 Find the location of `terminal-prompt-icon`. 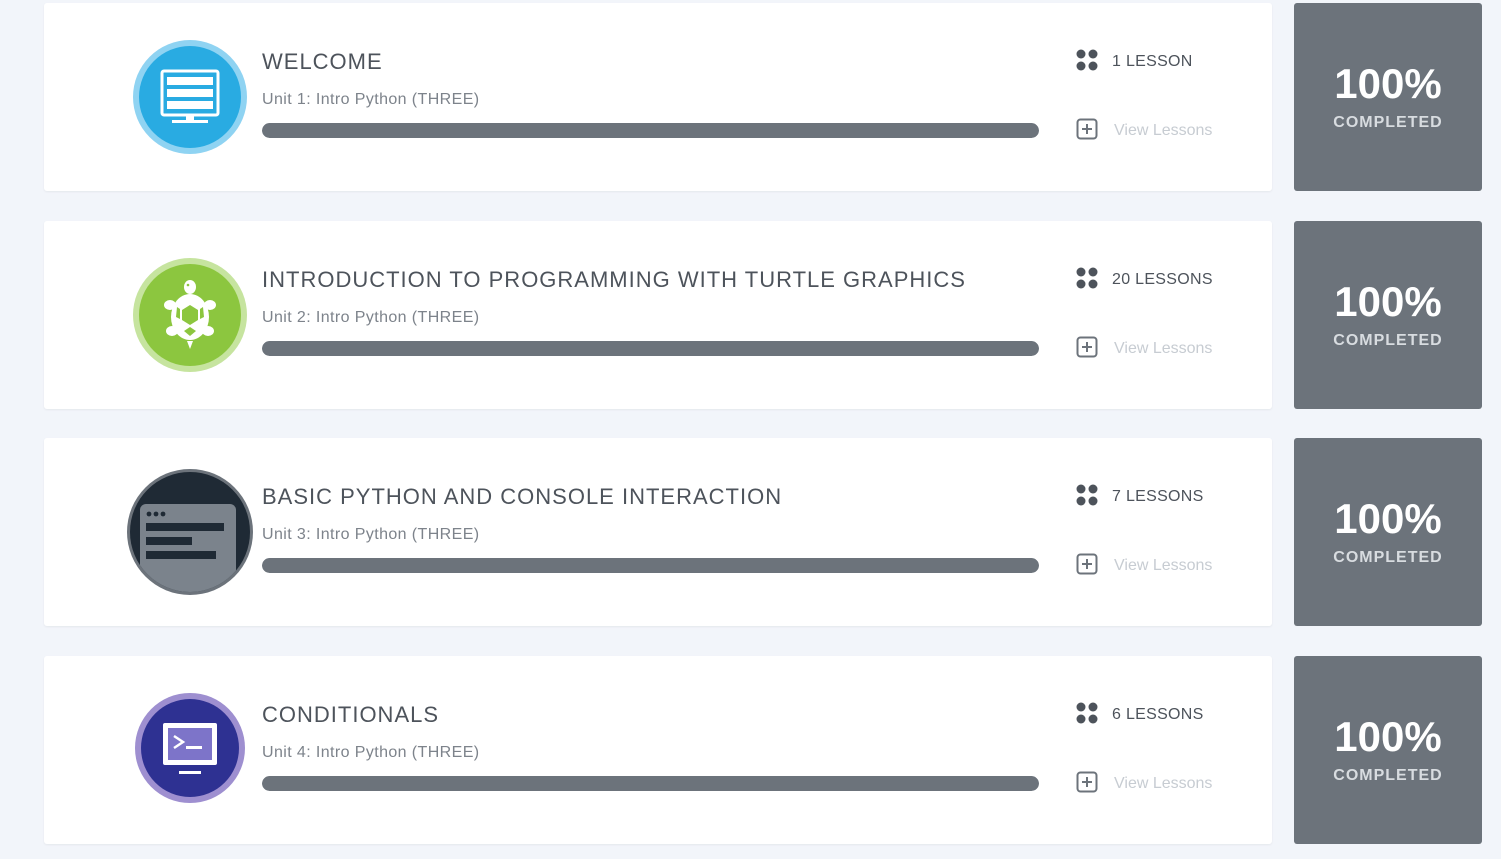

terminal-prompt-icon is located at coordinates (190, 748).